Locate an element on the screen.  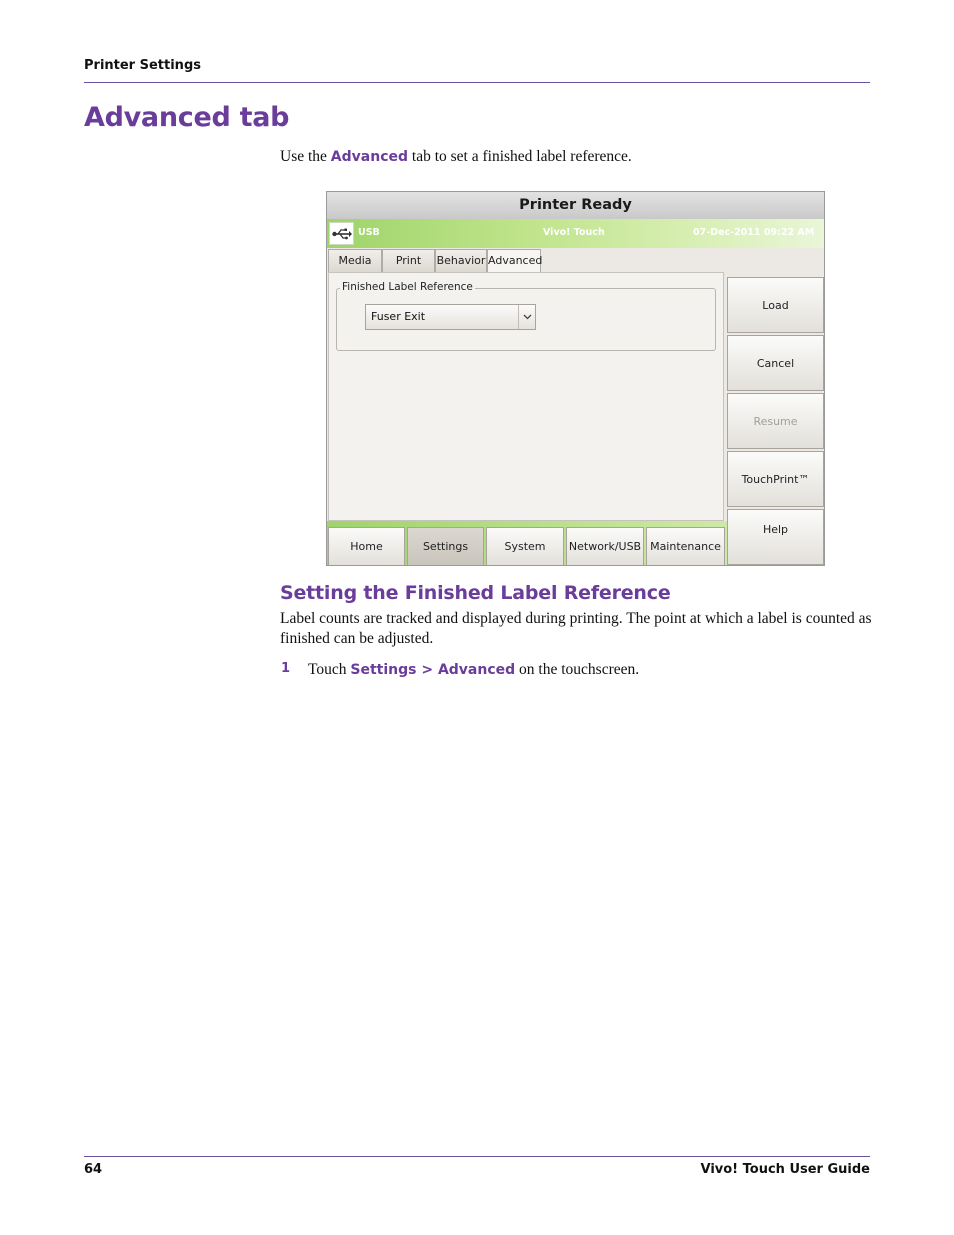
touchprint-button: TouchPrint™ is located at coordinates (775, 479).